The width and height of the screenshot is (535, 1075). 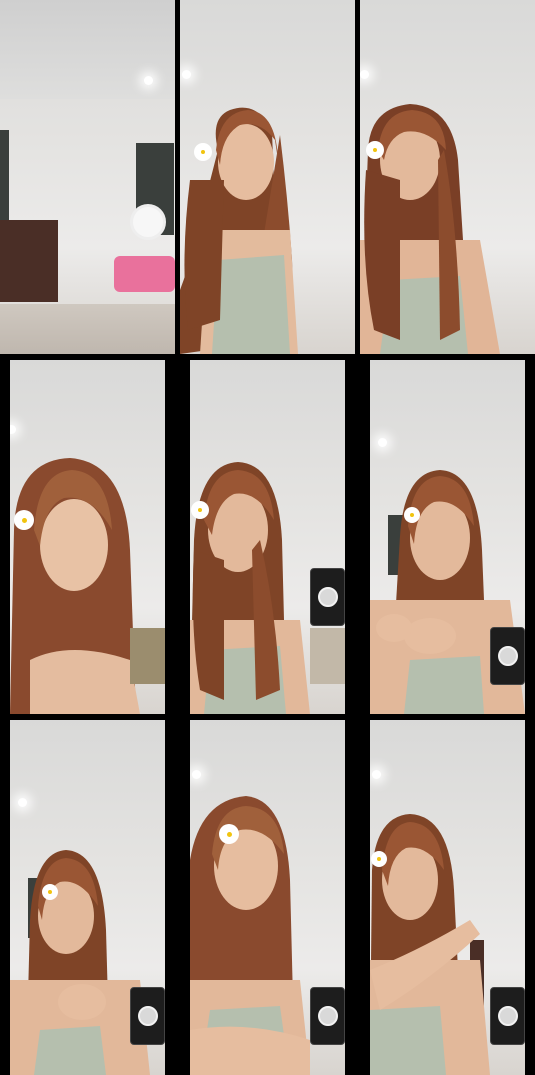 I want to click on video-tile-r2c2, so click(x=267, y=537).